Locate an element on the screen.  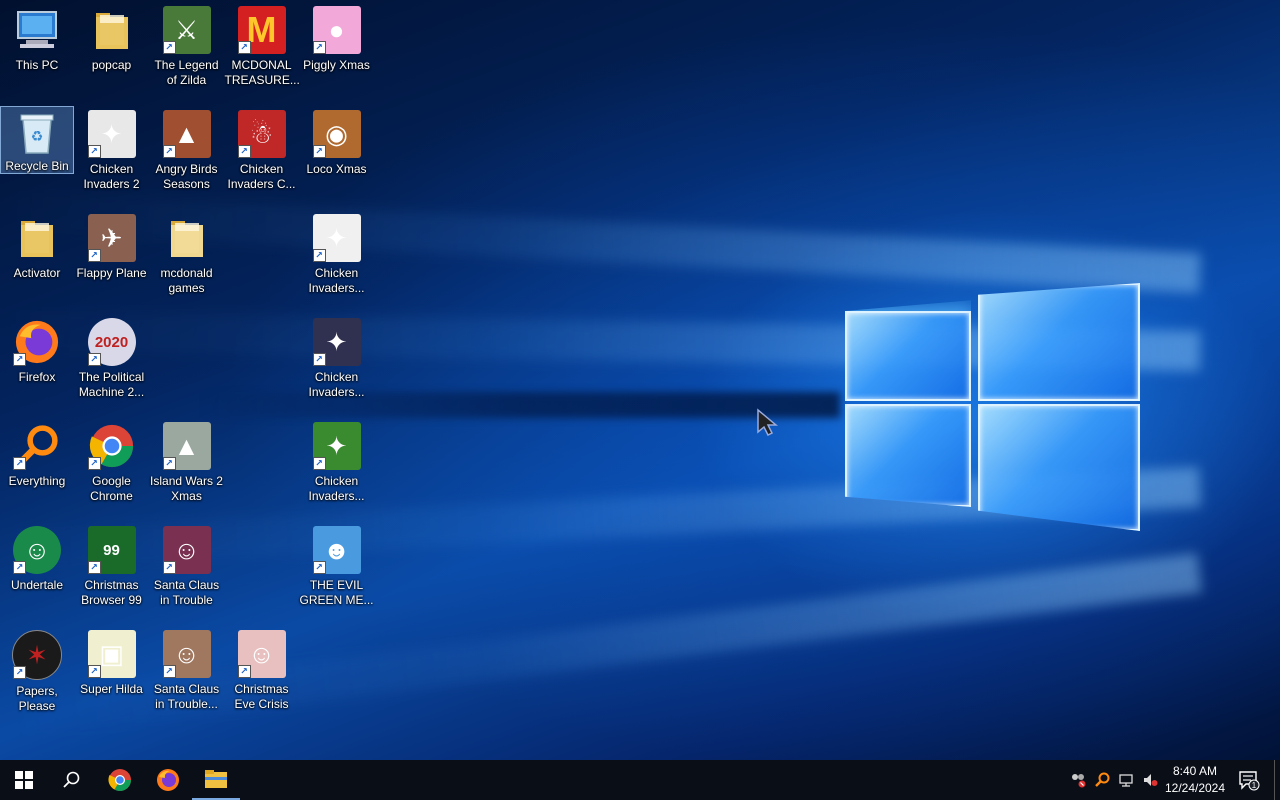
game-icon: ⚔ ↗ is located at coordinates (186, 30).